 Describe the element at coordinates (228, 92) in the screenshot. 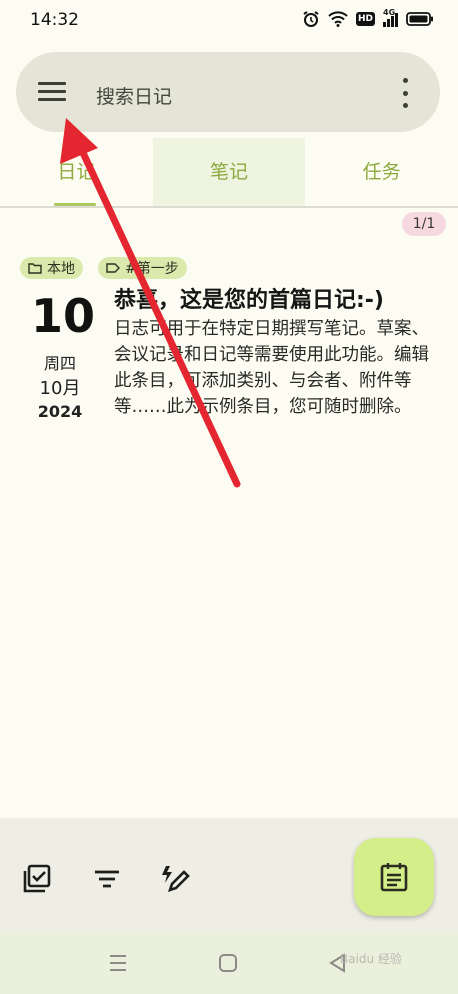

I see `search-bar: 搜索日记` at that location.